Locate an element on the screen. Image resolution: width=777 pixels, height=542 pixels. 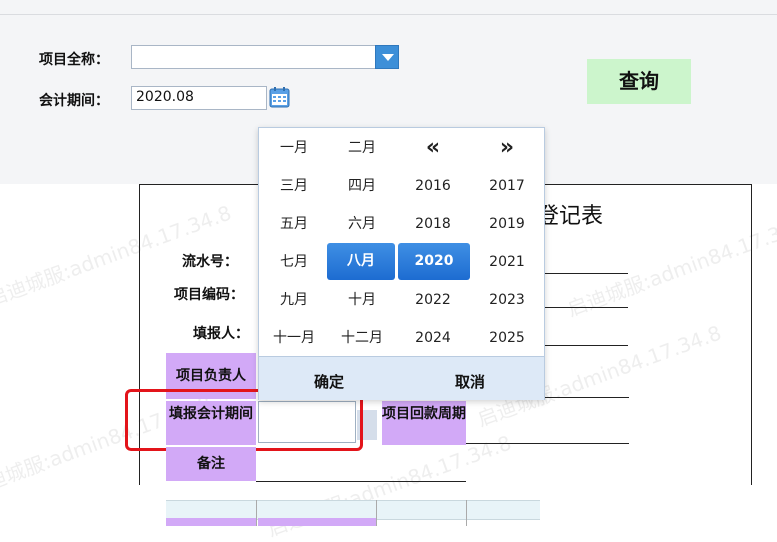
year-2017: 2017 is located at coordinates (507, 186).